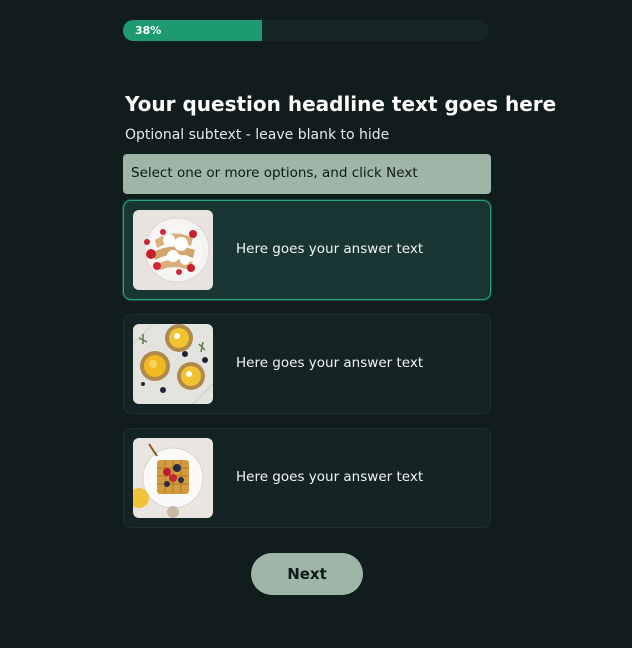 This screenshot has height=648, width=632. Describe the element at coordinates (173, 250) in the screenshot. I see `crepes-image` at that location.